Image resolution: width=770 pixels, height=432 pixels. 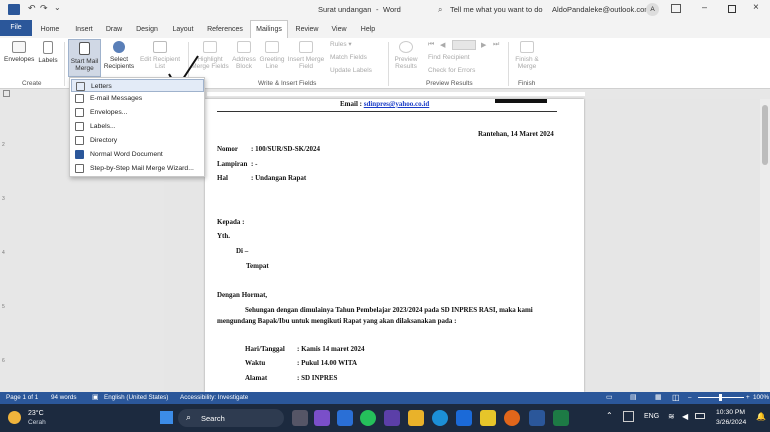 What do you see at coordinates (300, 418) in the screenshot?
I see `task-view-icon` at bounding box center [300, 418].